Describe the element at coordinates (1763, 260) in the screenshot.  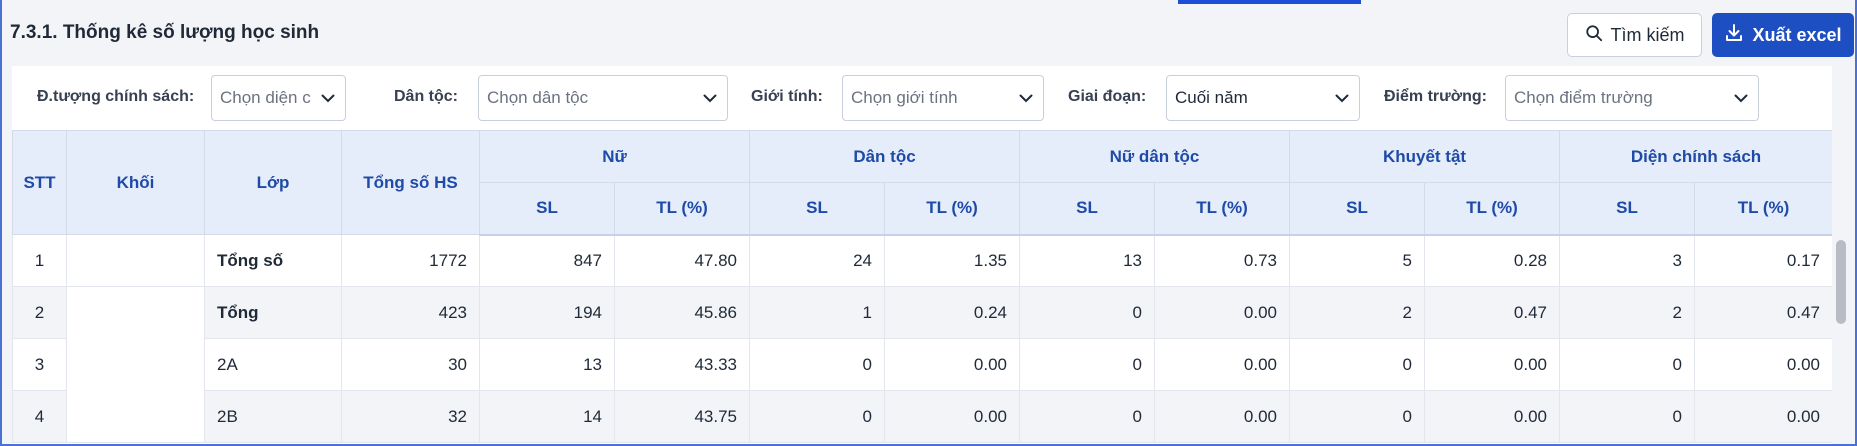
I see `cell-cs-tl: 0.17` at that location.